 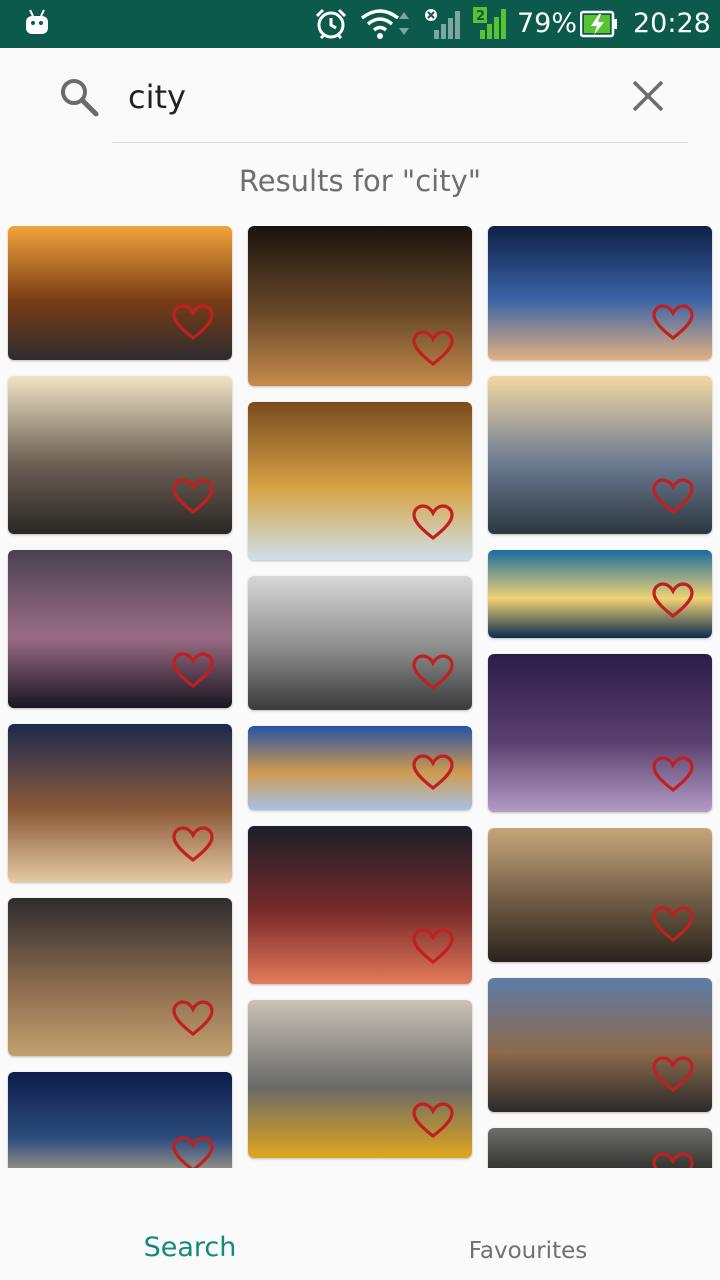 What do you see at coordinates (120, 1120) in the screenshot?
I see `photo-singapore-night-skyline` at bounding box center [120, 1120].